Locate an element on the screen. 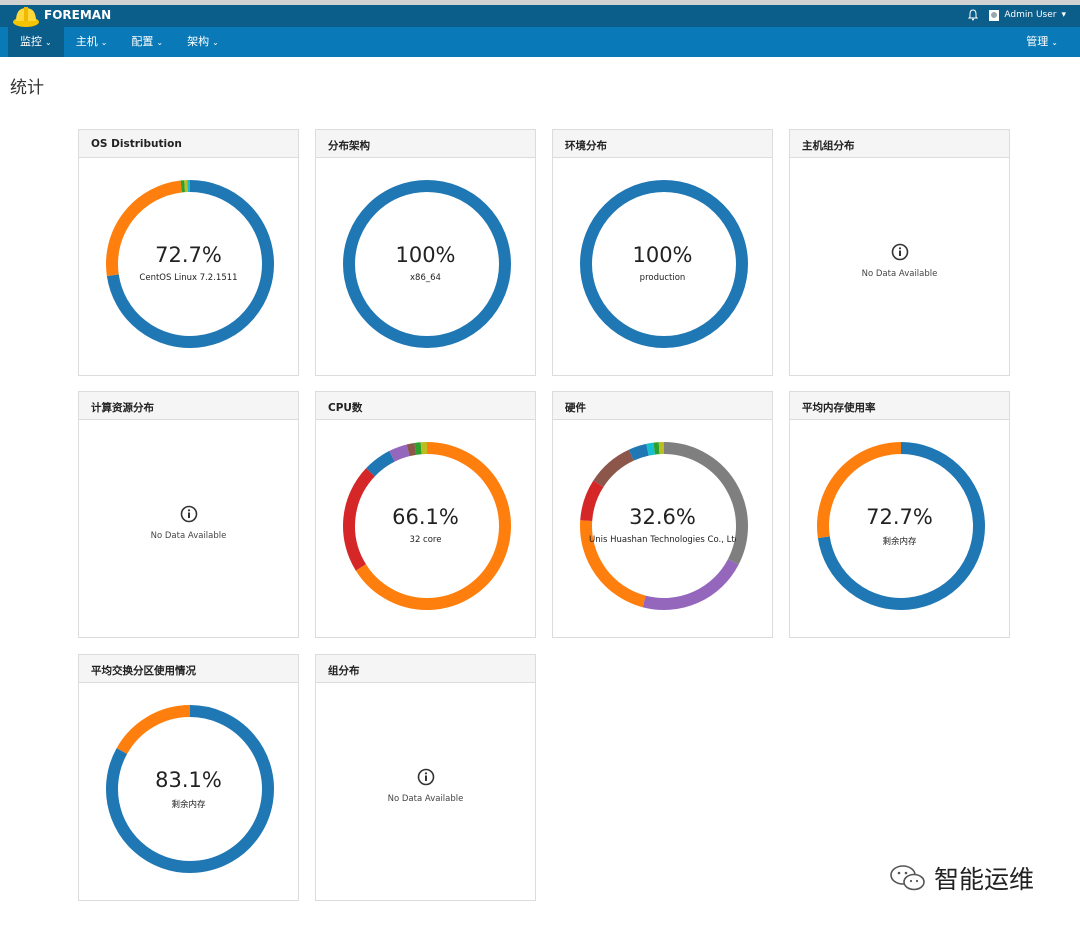 This screenshot has width=1080, height=925. foreman-helmet-icon is located at coordinates (26, 17).